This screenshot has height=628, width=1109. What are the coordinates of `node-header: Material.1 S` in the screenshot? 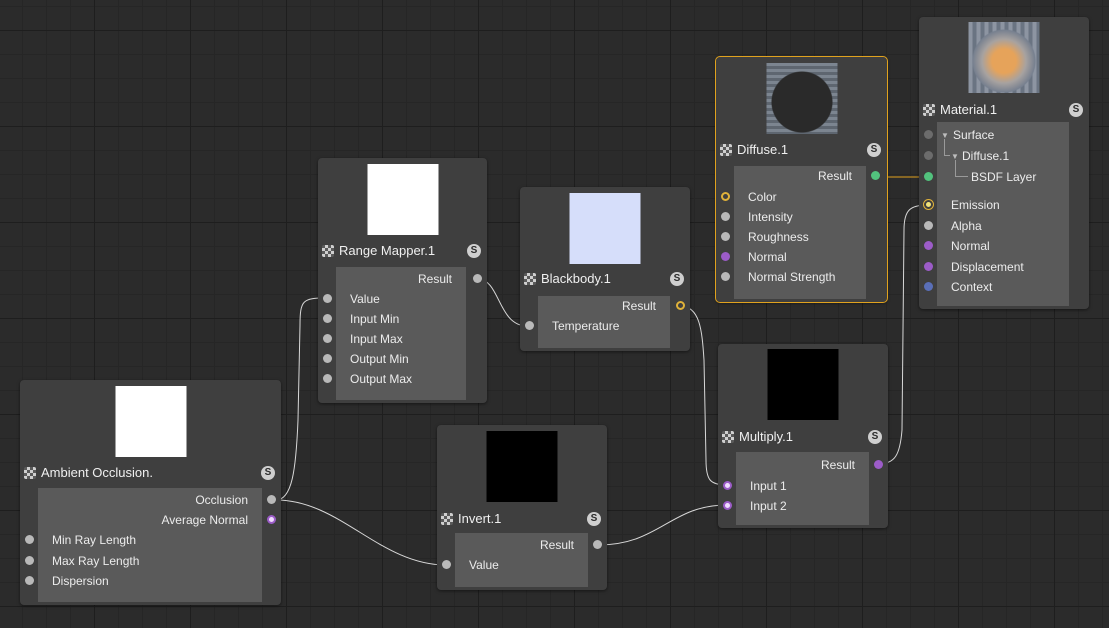 It's located at (1004, 110).